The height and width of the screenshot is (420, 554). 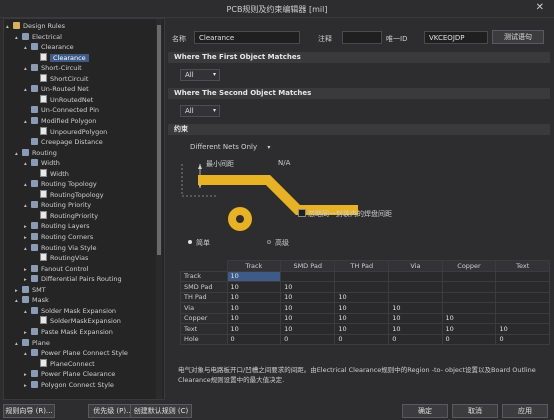 What do you see at coordinates (76, 353) in the screenshot?
I see `tree-item: ▴ Power Plane Connect Style` at bounding box center [76, 353].